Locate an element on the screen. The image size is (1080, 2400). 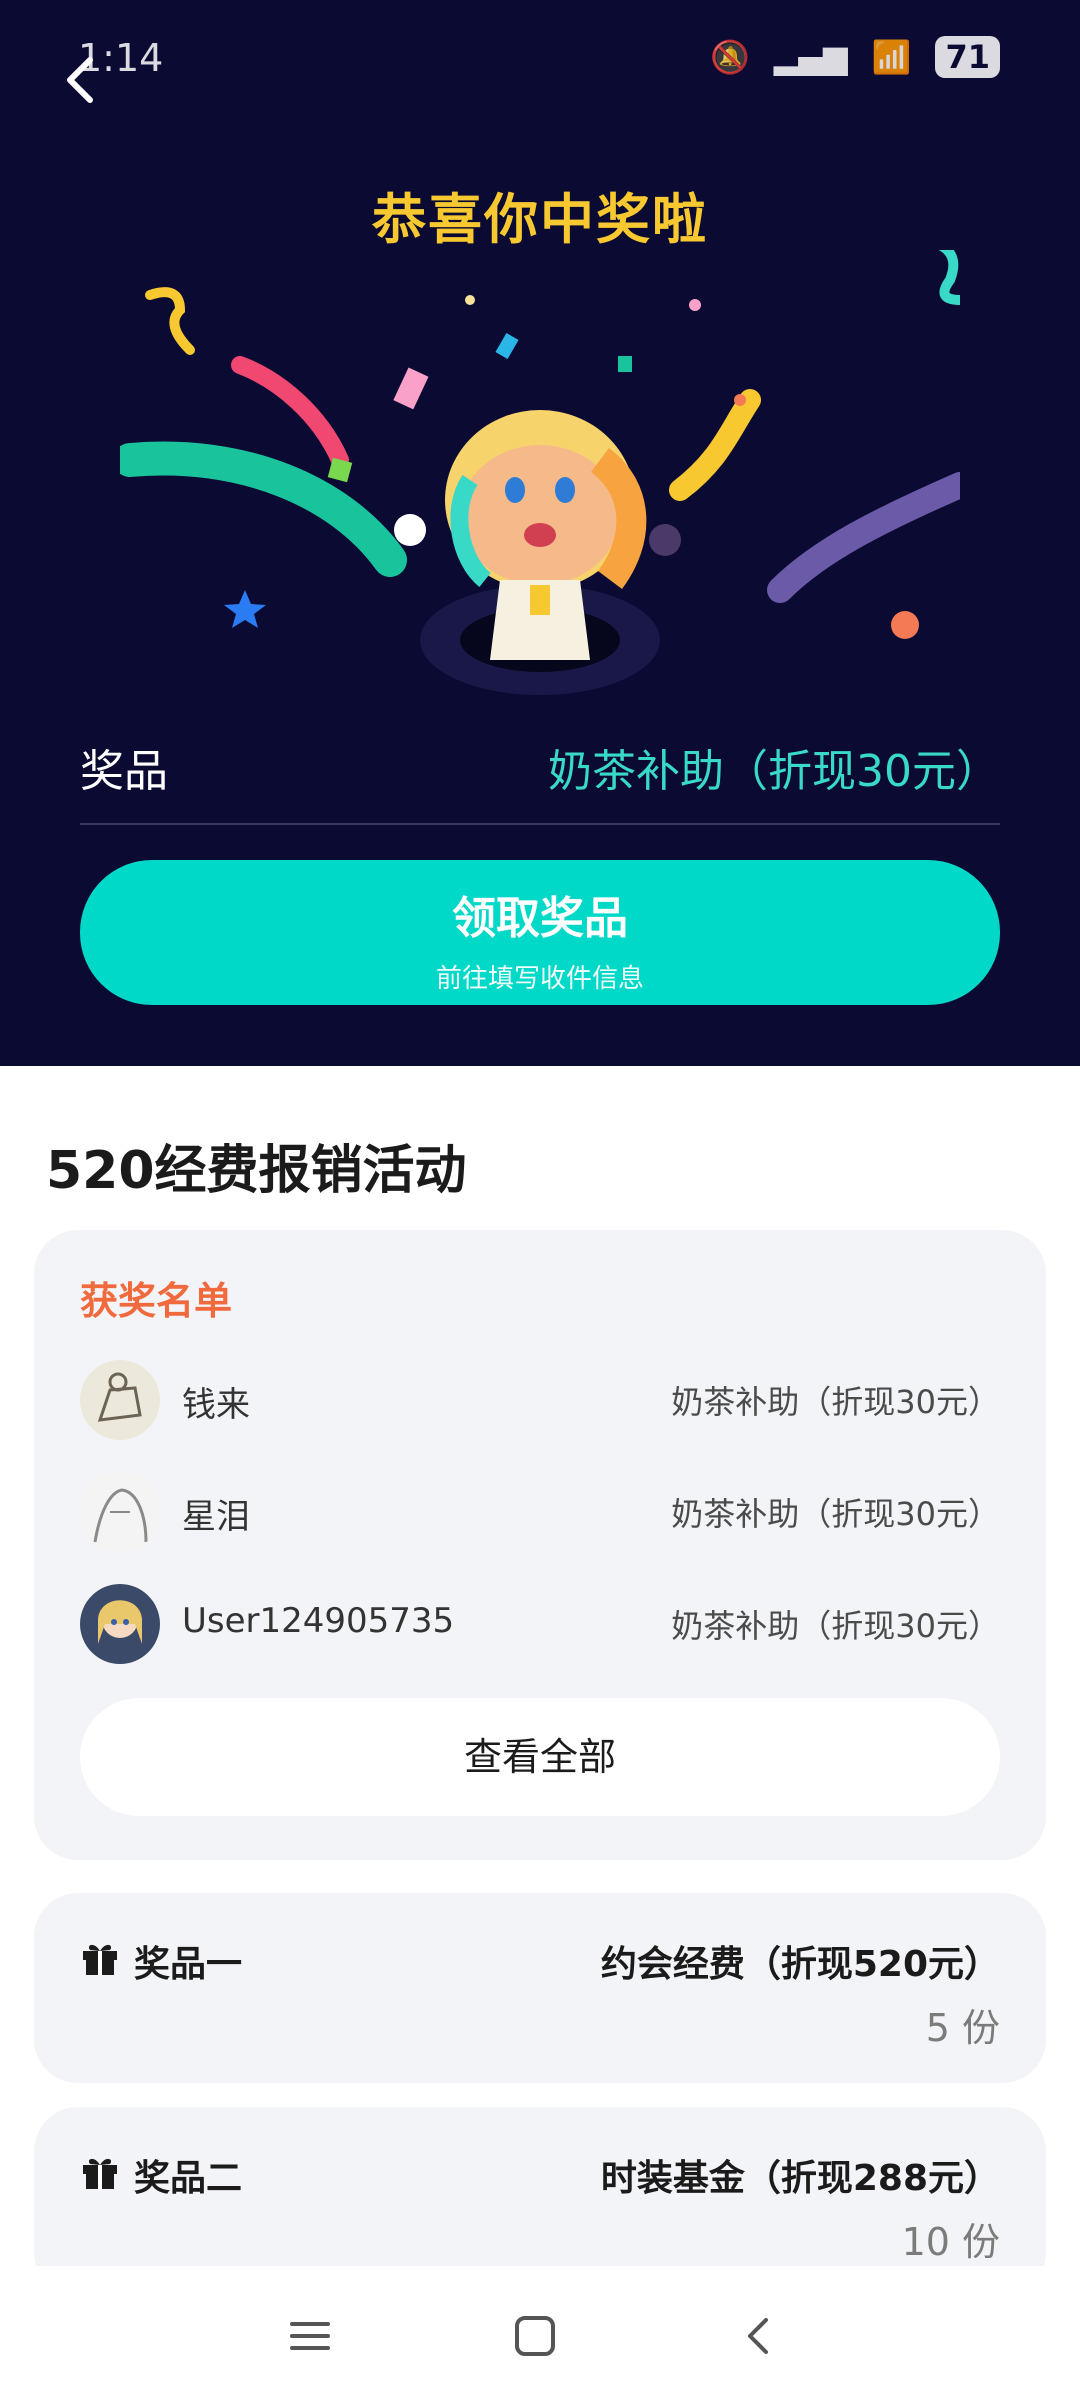
status-icons: 🔕 ▂▄▆ 📶 71 is located at coordinates (855, 57).